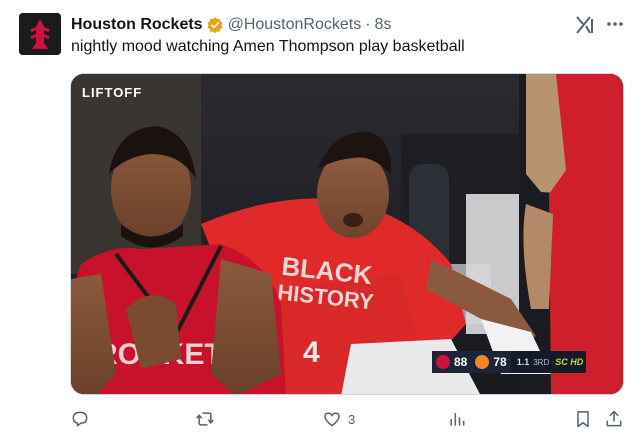 The image size is (640, 442). What do you see at coordinates (295, 25) in the screenshot?
I see `handle: @HoustonRockets` at bounding box center [295, 25].